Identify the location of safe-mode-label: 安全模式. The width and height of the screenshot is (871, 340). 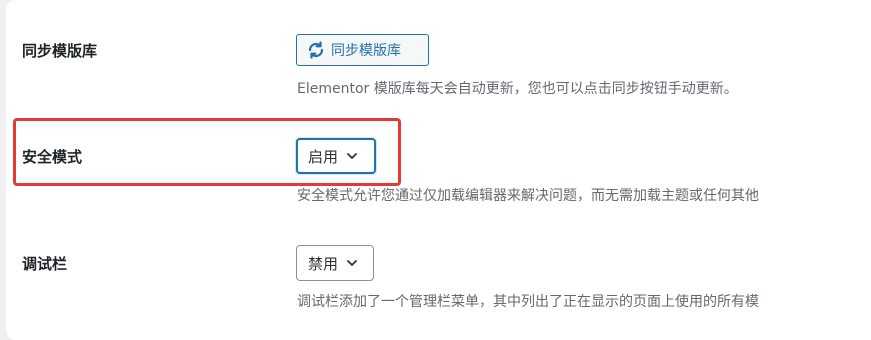
(52, 157).